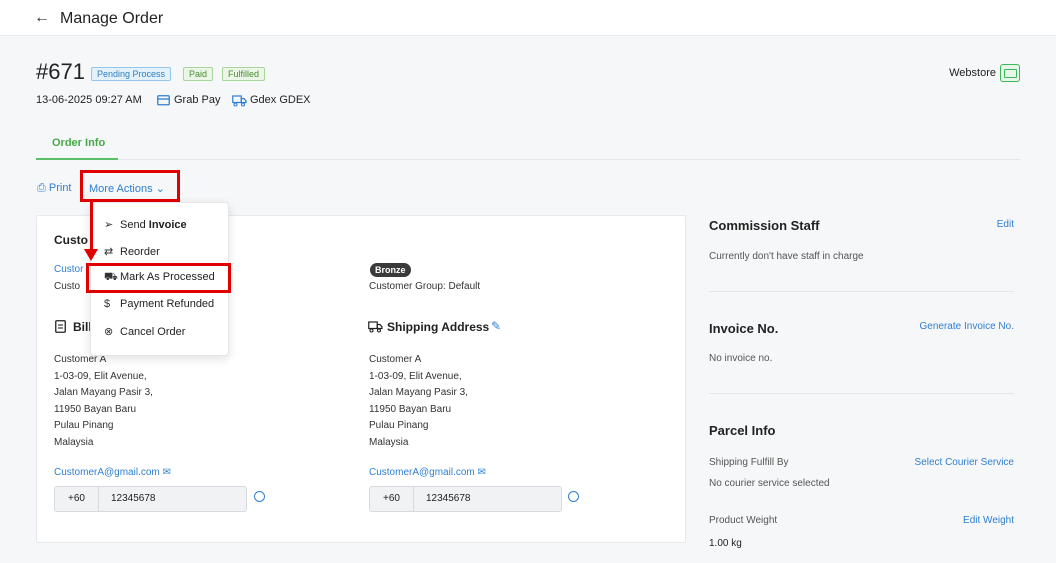  I want to click on billing-phone-field: +60 12345678, so click(150, 499).